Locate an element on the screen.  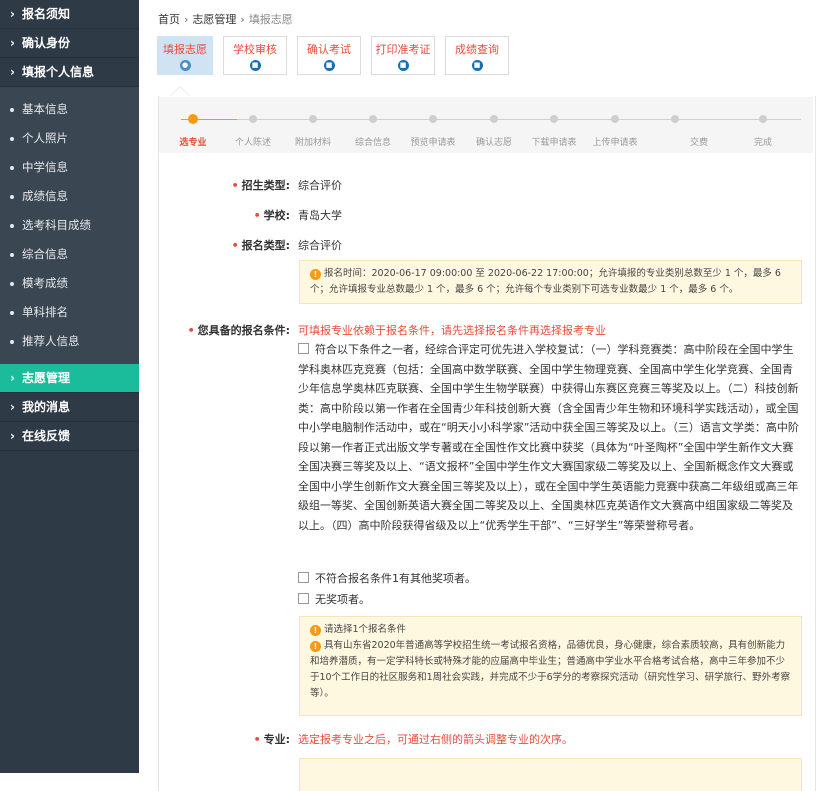
major-label: • 专业: is located at coordinates (271, 739).